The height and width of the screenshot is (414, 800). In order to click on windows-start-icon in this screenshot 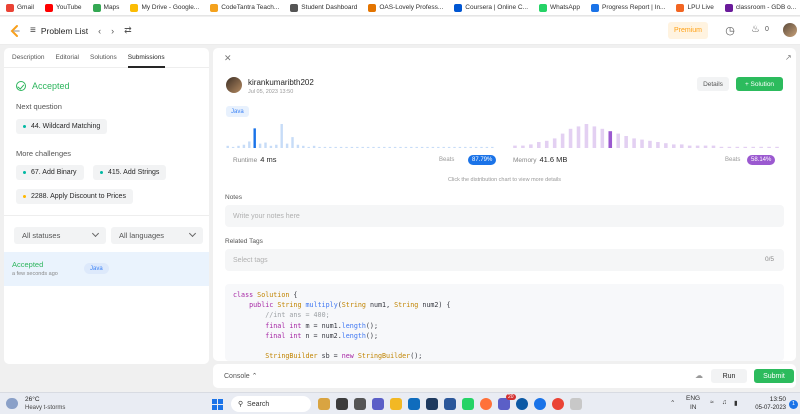, I will do `click(217, 404)`.